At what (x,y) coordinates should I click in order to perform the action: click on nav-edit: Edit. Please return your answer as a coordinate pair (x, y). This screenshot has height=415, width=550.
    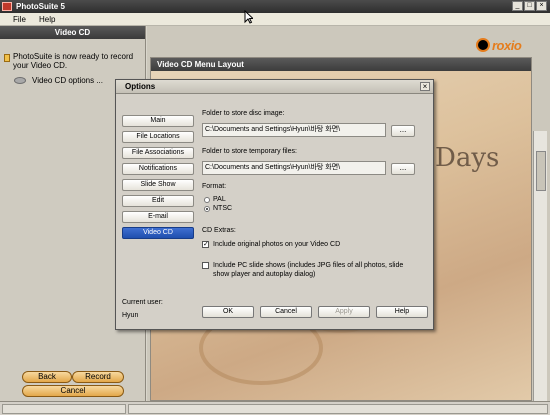
    Looking at the image, I should click on (158, 201).